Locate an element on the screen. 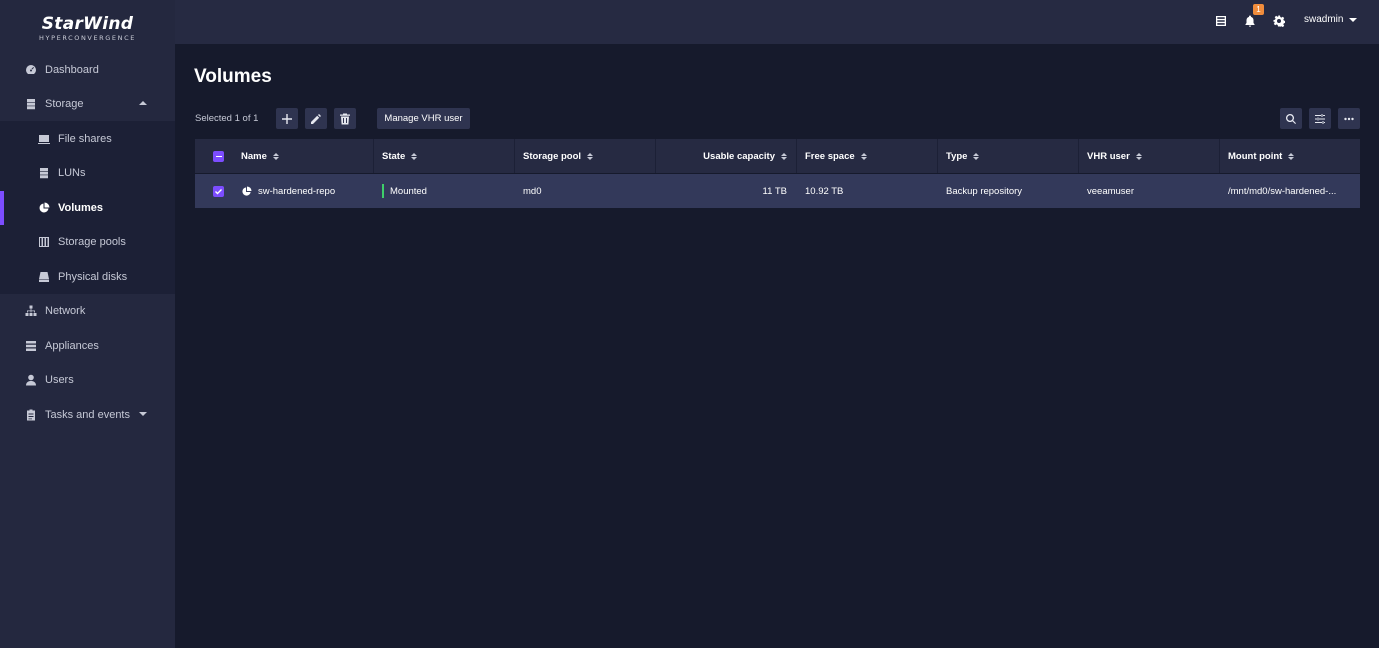  users-icon is located at coordinates (30, 380).